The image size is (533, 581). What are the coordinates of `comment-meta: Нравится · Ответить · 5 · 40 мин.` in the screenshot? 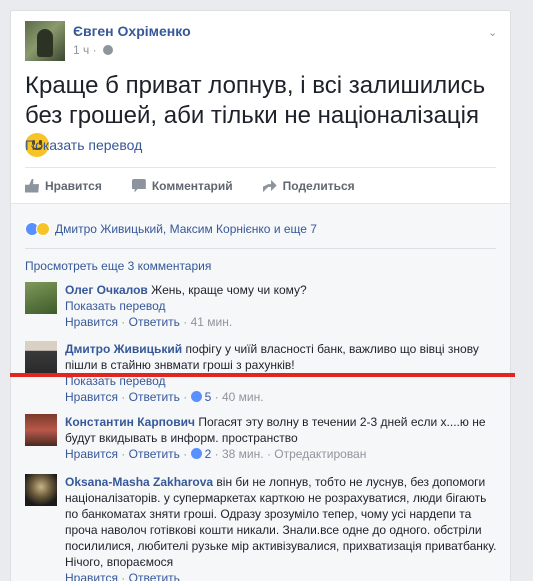 It's located at (283, 397).